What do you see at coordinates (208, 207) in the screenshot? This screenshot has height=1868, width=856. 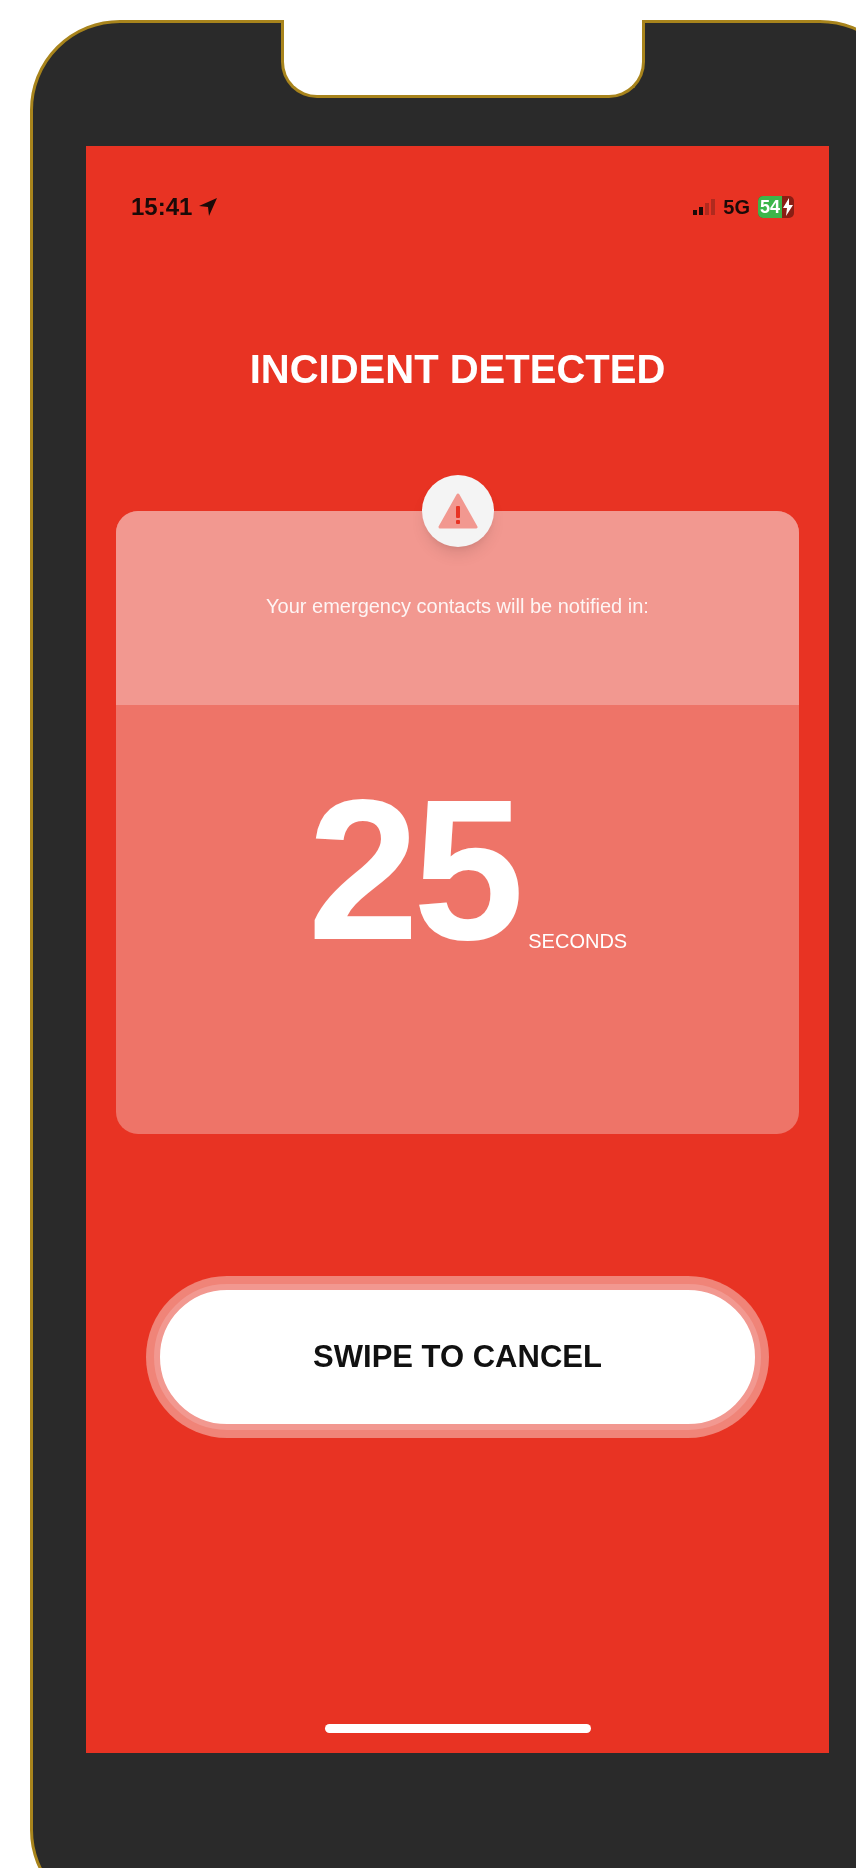 I see `location-arrow-icon` at bounding box center [208, 207].